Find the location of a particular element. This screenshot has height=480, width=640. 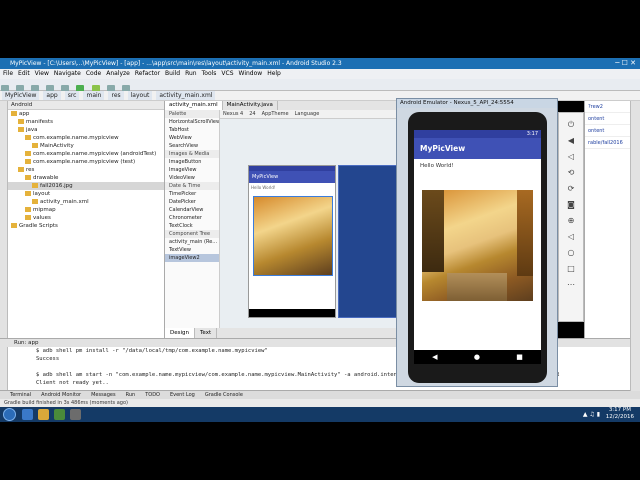

menu-item-tools: Tools is located at coordinates (209, 74).